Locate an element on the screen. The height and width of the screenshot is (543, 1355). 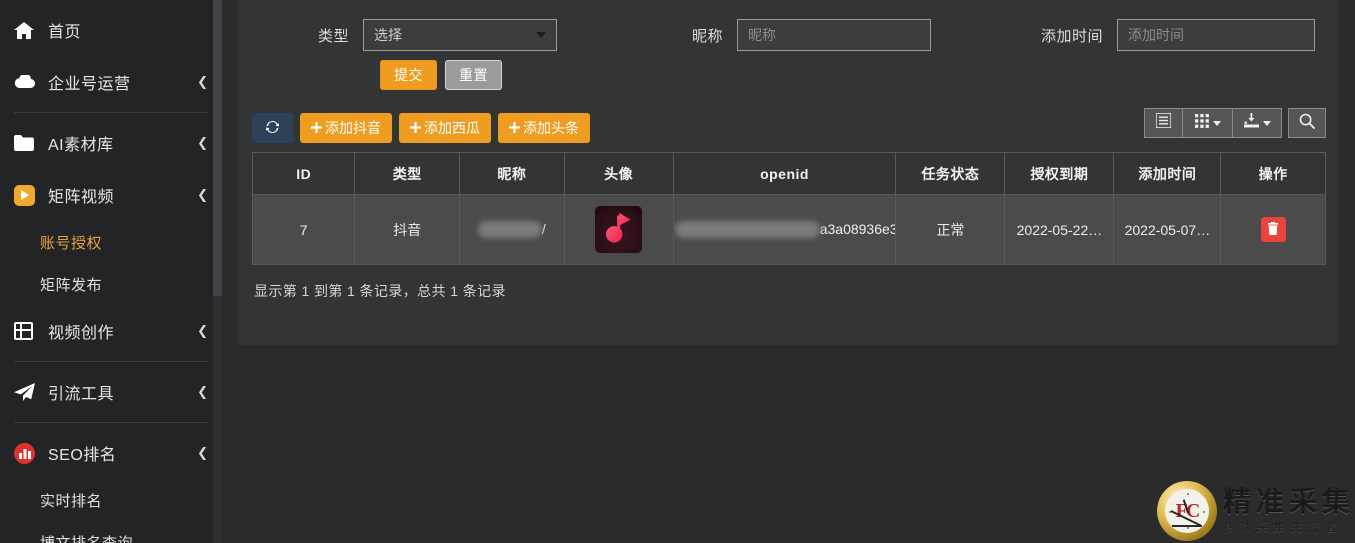
sidebar-item-label: 视频创作 is located at coordinates (81, 333).